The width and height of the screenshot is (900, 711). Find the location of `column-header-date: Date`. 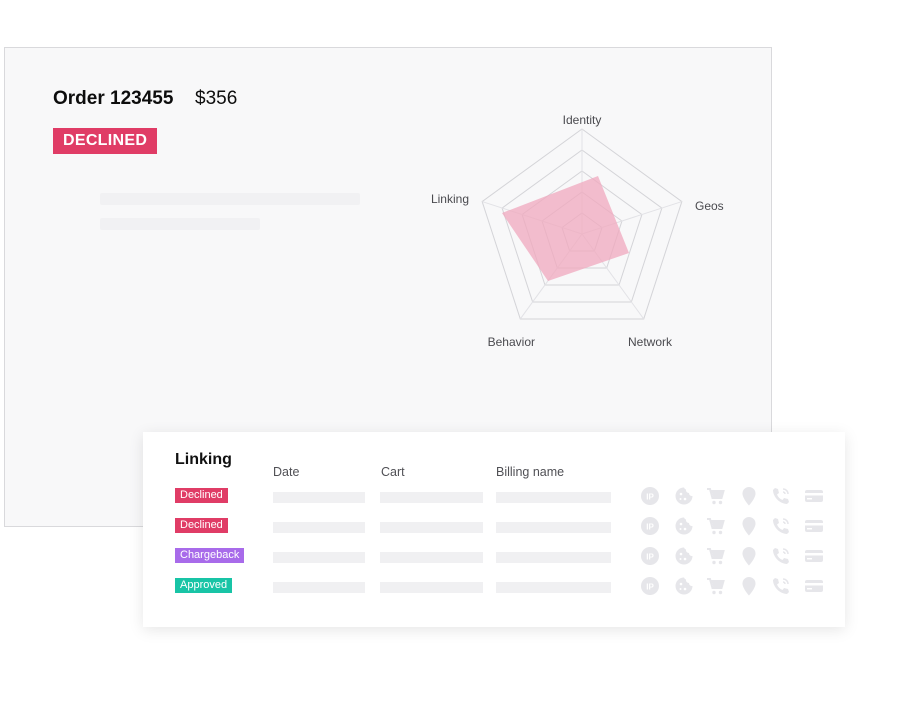

column-header-date: Date is located at coordinates (286, 472).